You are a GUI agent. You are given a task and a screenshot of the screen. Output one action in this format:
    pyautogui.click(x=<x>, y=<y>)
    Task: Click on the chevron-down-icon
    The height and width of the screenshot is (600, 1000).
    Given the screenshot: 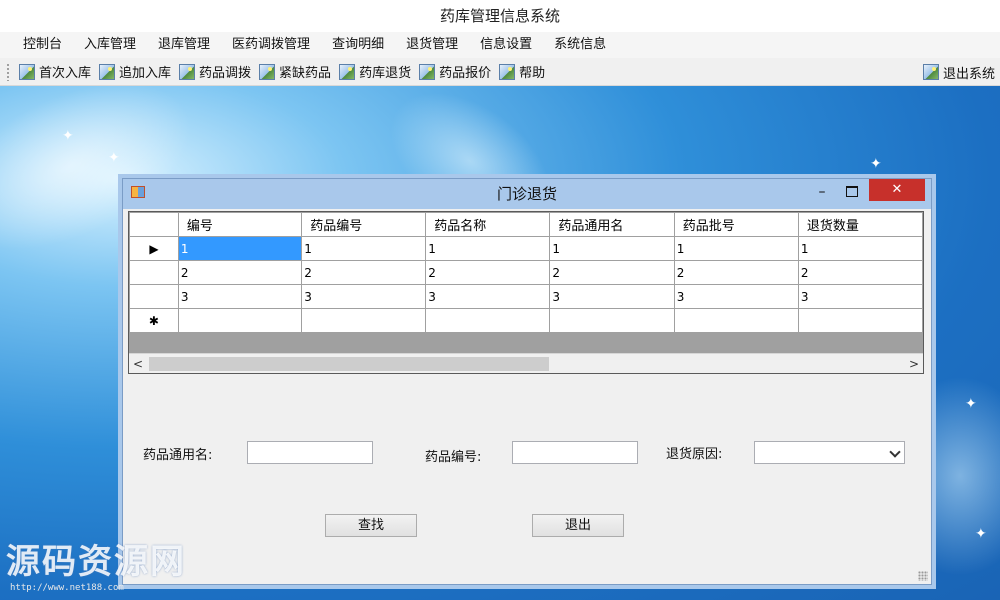 What is the action you would take?
    pyautogui.click(x=895, y=452)
    